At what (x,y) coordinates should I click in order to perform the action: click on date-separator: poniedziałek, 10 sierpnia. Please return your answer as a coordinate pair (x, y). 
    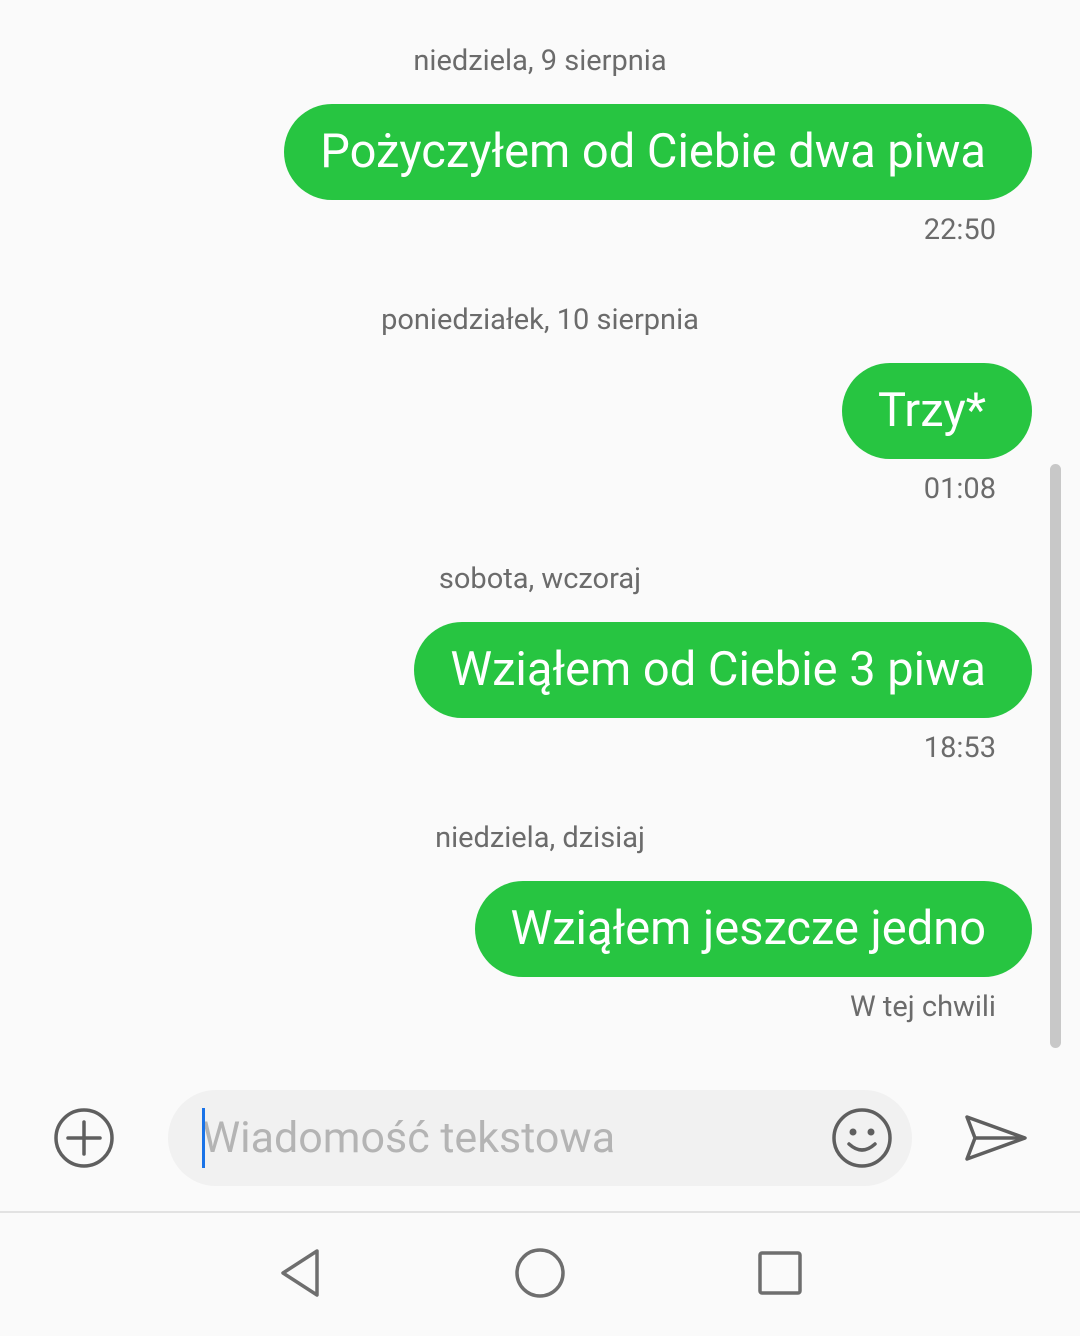
    Looking at the image, I should click on (540, 320).